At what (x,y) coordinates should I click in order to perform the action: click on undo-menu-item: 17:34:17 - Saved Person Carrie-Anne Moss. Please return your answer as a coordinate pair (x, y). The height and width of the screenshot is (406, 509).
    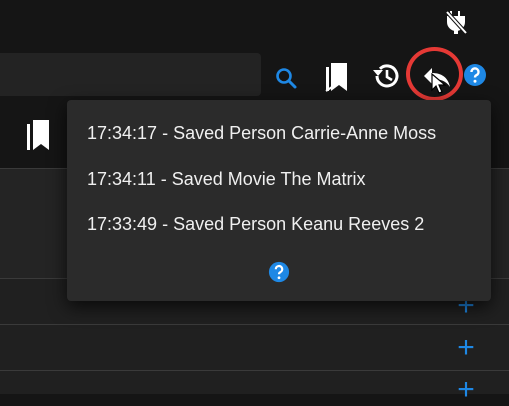
    Looking at the image, I should click on (261, 133).